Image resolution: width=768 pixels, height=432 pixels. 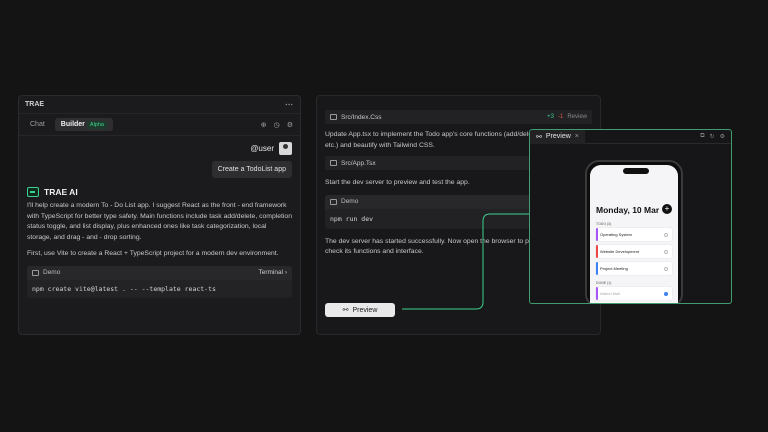 I want to click on app-date: Monday, 10 Mar, so click(x=628, y=210).